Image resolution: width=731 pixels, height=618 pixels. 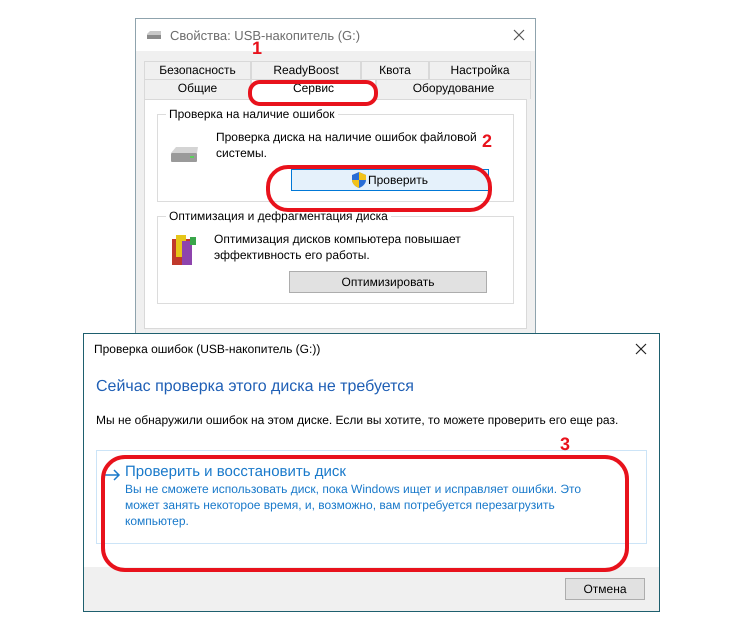 I want to click on cancel-button: Отмена, so click(x=605, y=589).